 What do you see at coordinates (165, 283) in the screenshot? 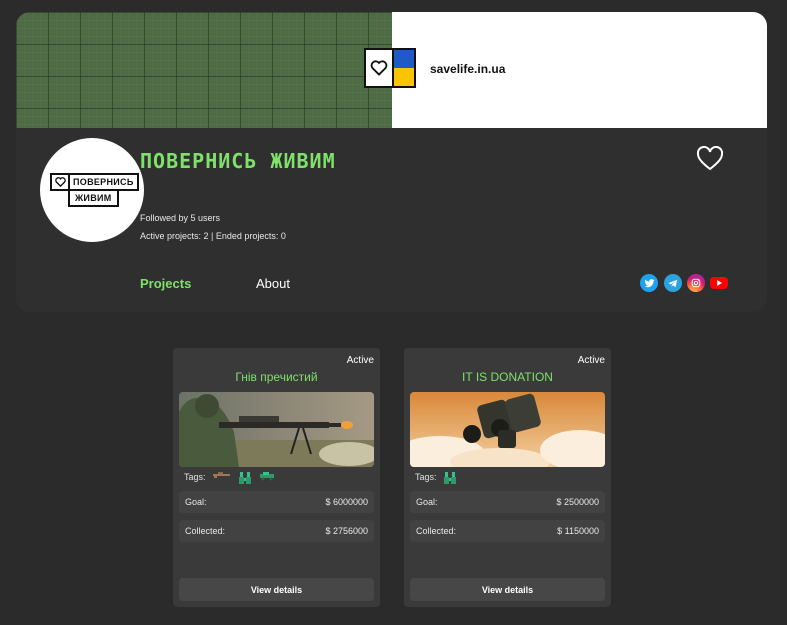
I see `tab-projects: Projects` at bounding box center [165, 283].